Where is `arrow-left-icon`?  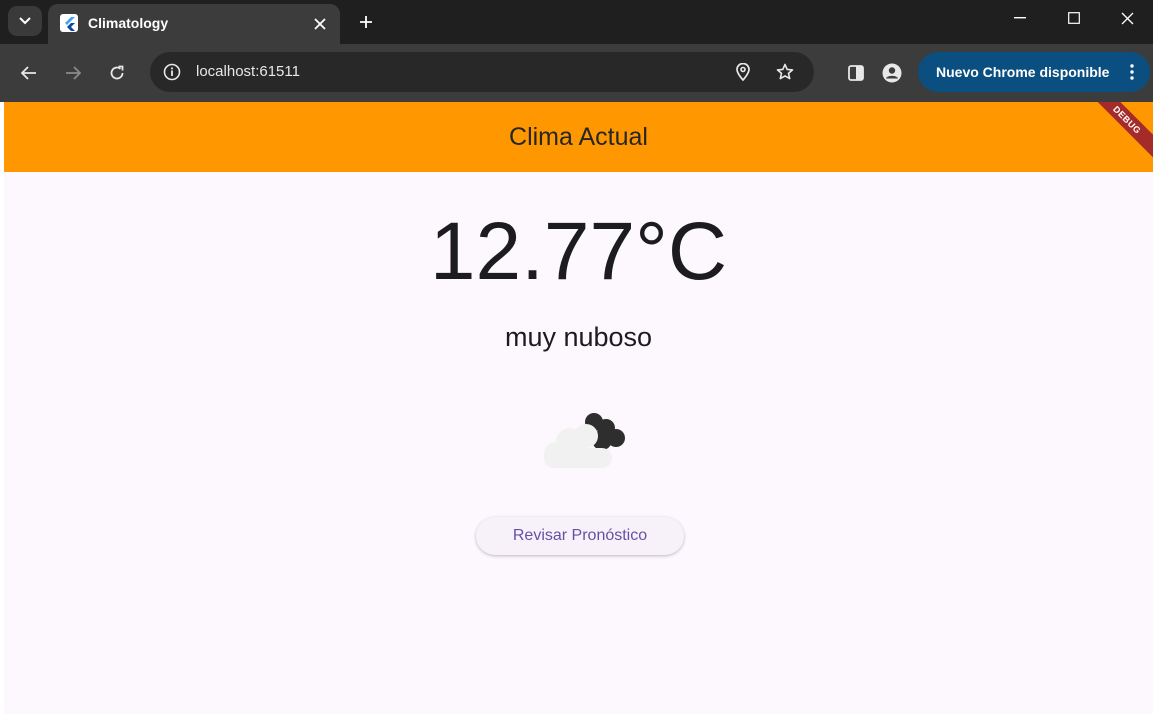
arrow-left-icon is located at coordinates (28, 73).